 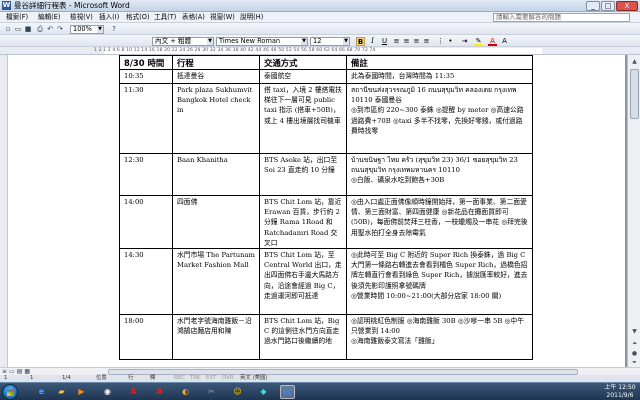 What do you see at coordinates (8, 29) in the screenshot?
I see `new-doc-icon: ▫` at bounding box center [8, 29].